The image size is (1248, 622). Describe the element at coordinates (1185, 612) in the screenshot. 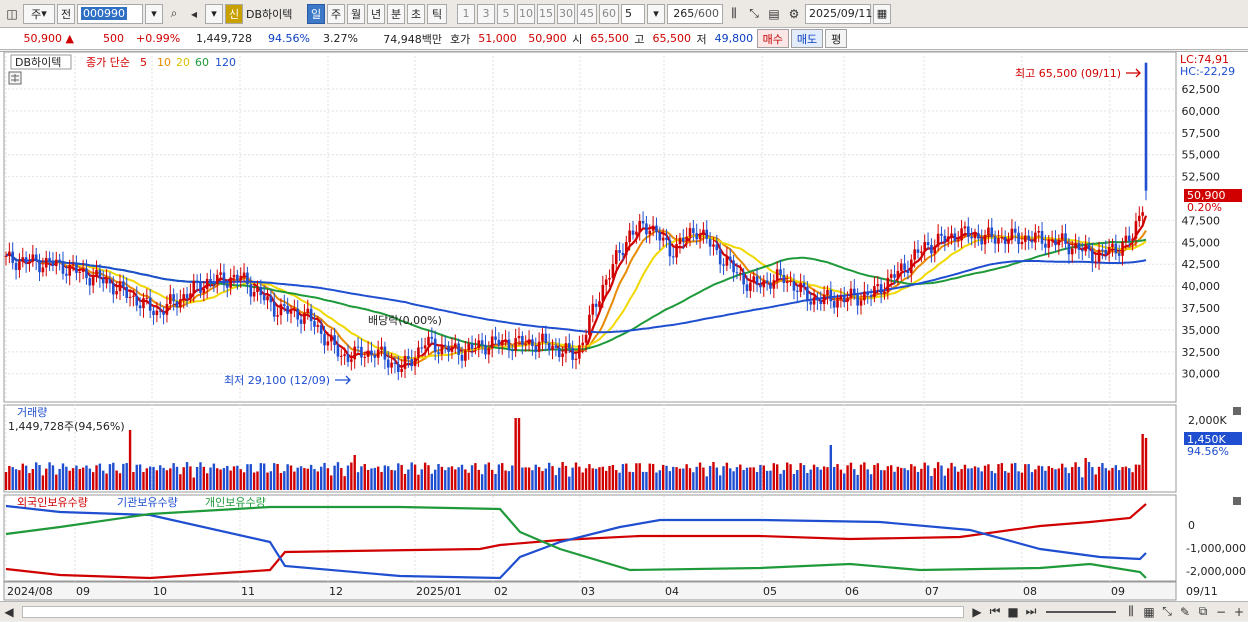

I see `draw-tool-icon: ✎` at that location.